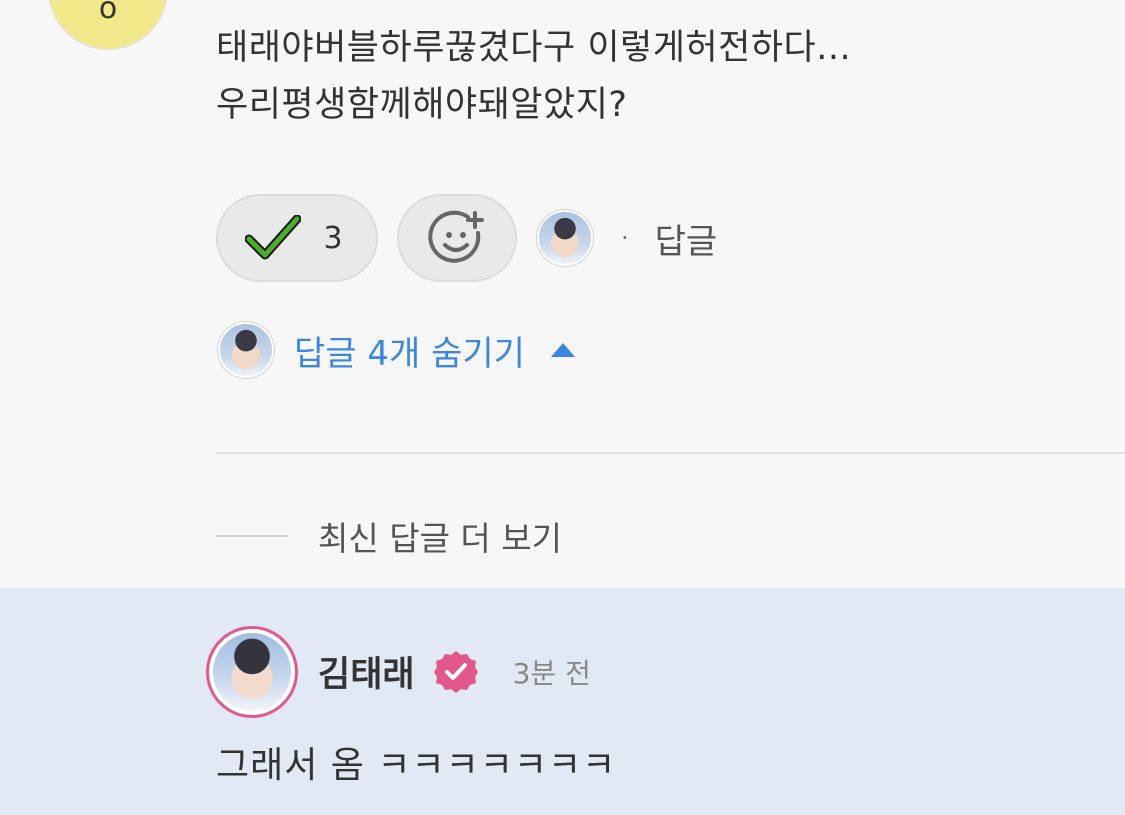 Image resolution: width=1125 pixels, height=815 pixels. What do you see at coordinates (366, 671) in the screenshot?
I see `reply-author-name: 김태래` at bounding box center [366, 671].